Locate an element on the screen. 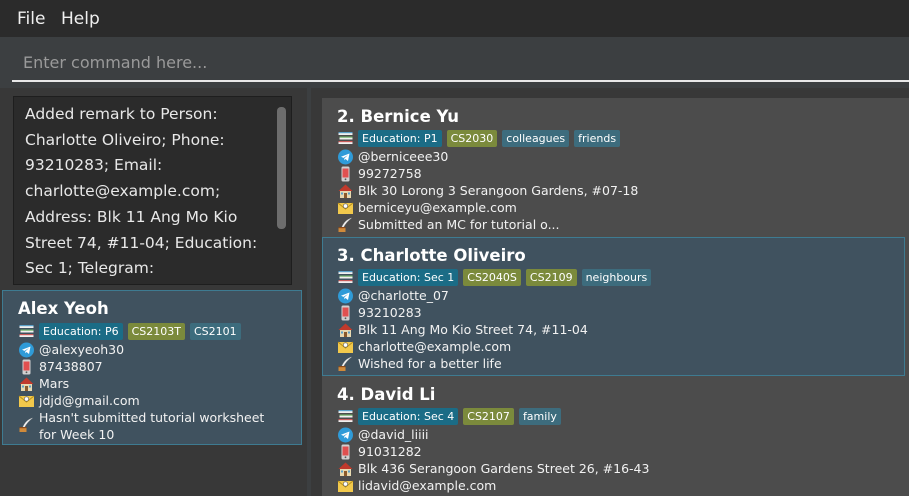  tag-list: Education: P1 CS2030 colleagues friends is located at coordinates (481, 138).